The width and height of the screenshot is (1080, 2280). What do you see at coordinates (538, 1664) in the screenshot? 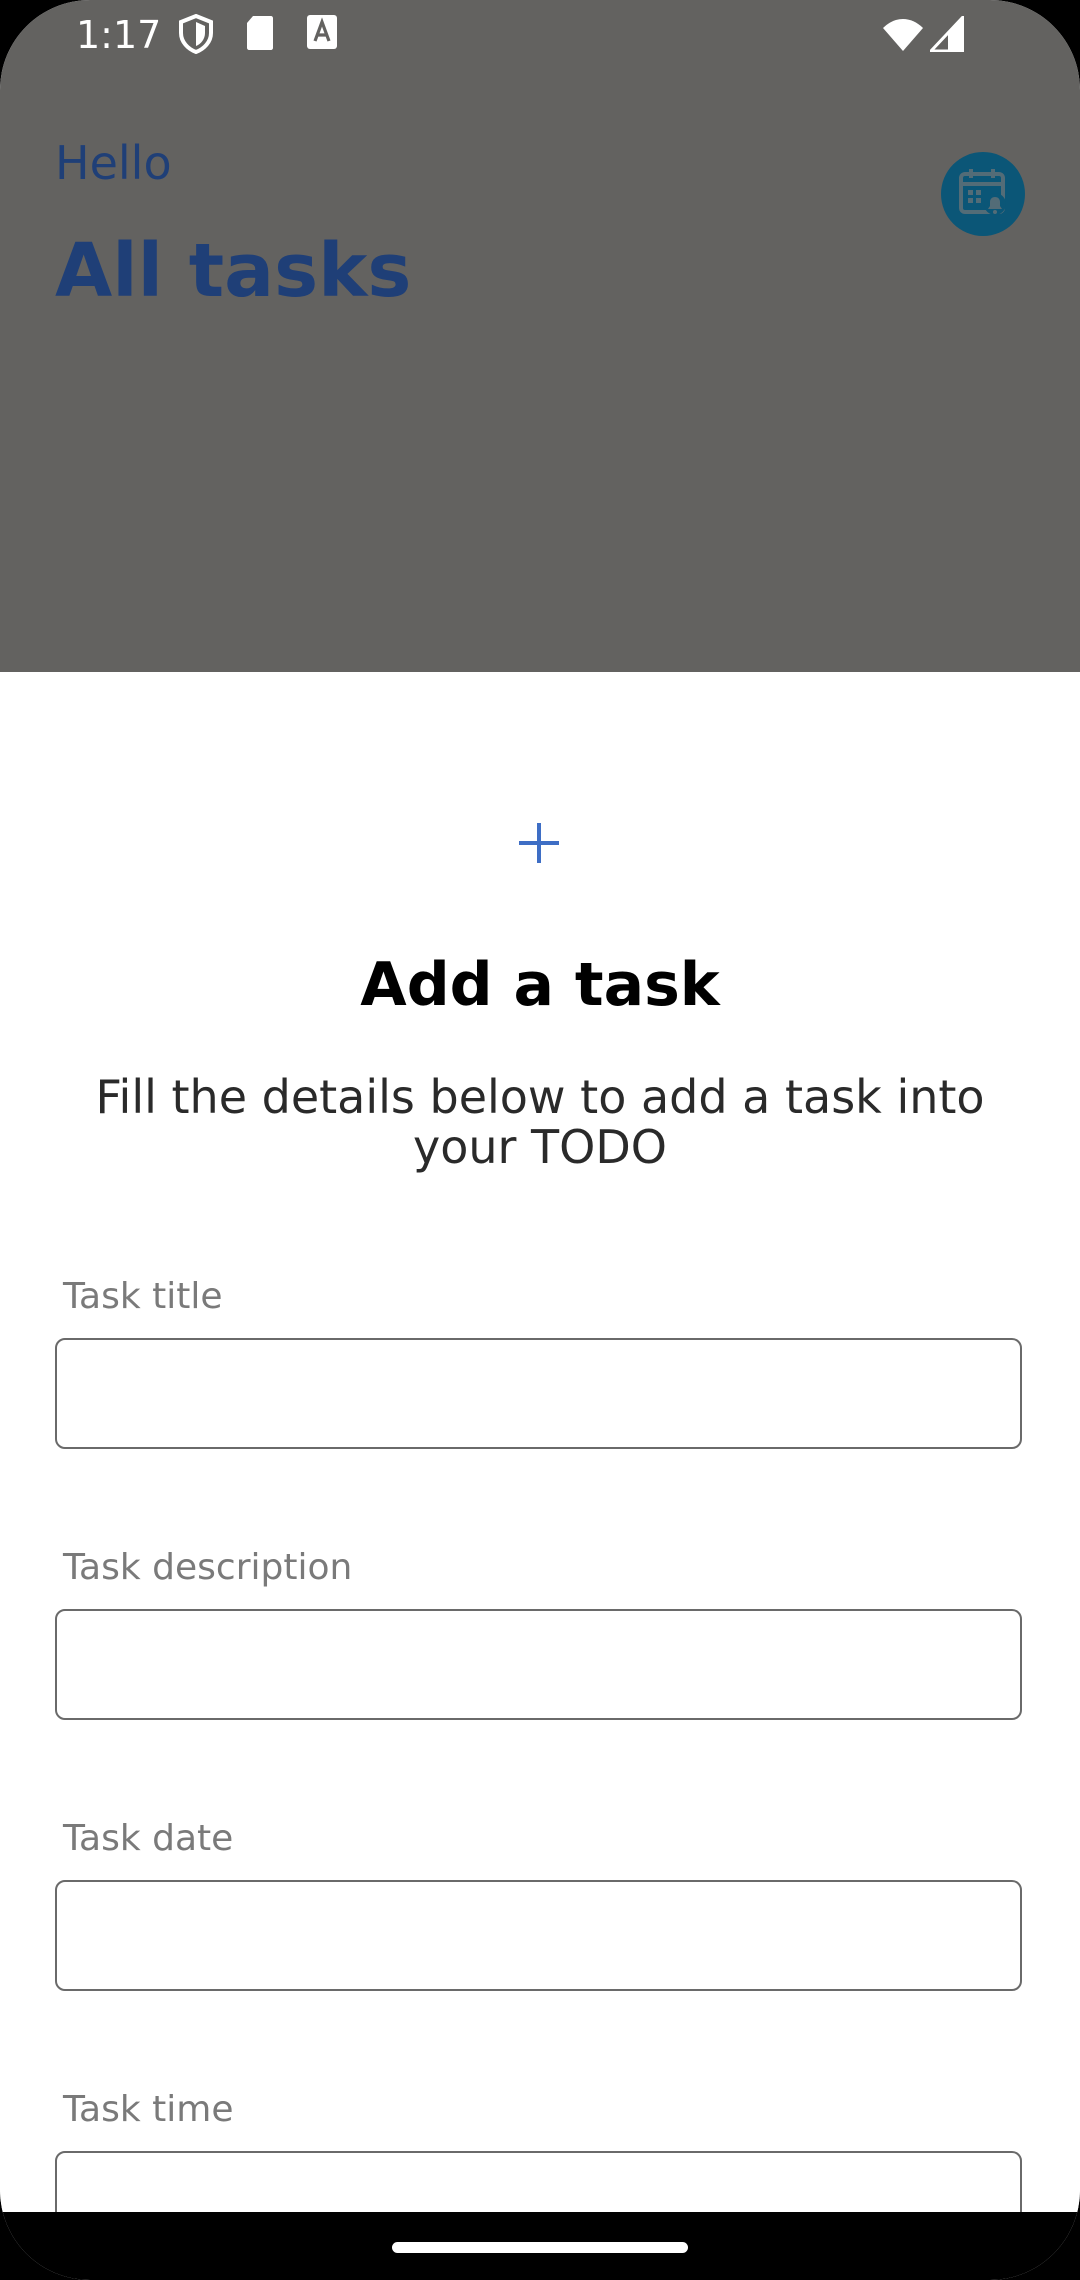
I see `task-description-input` at bounding box center [538, 1664].